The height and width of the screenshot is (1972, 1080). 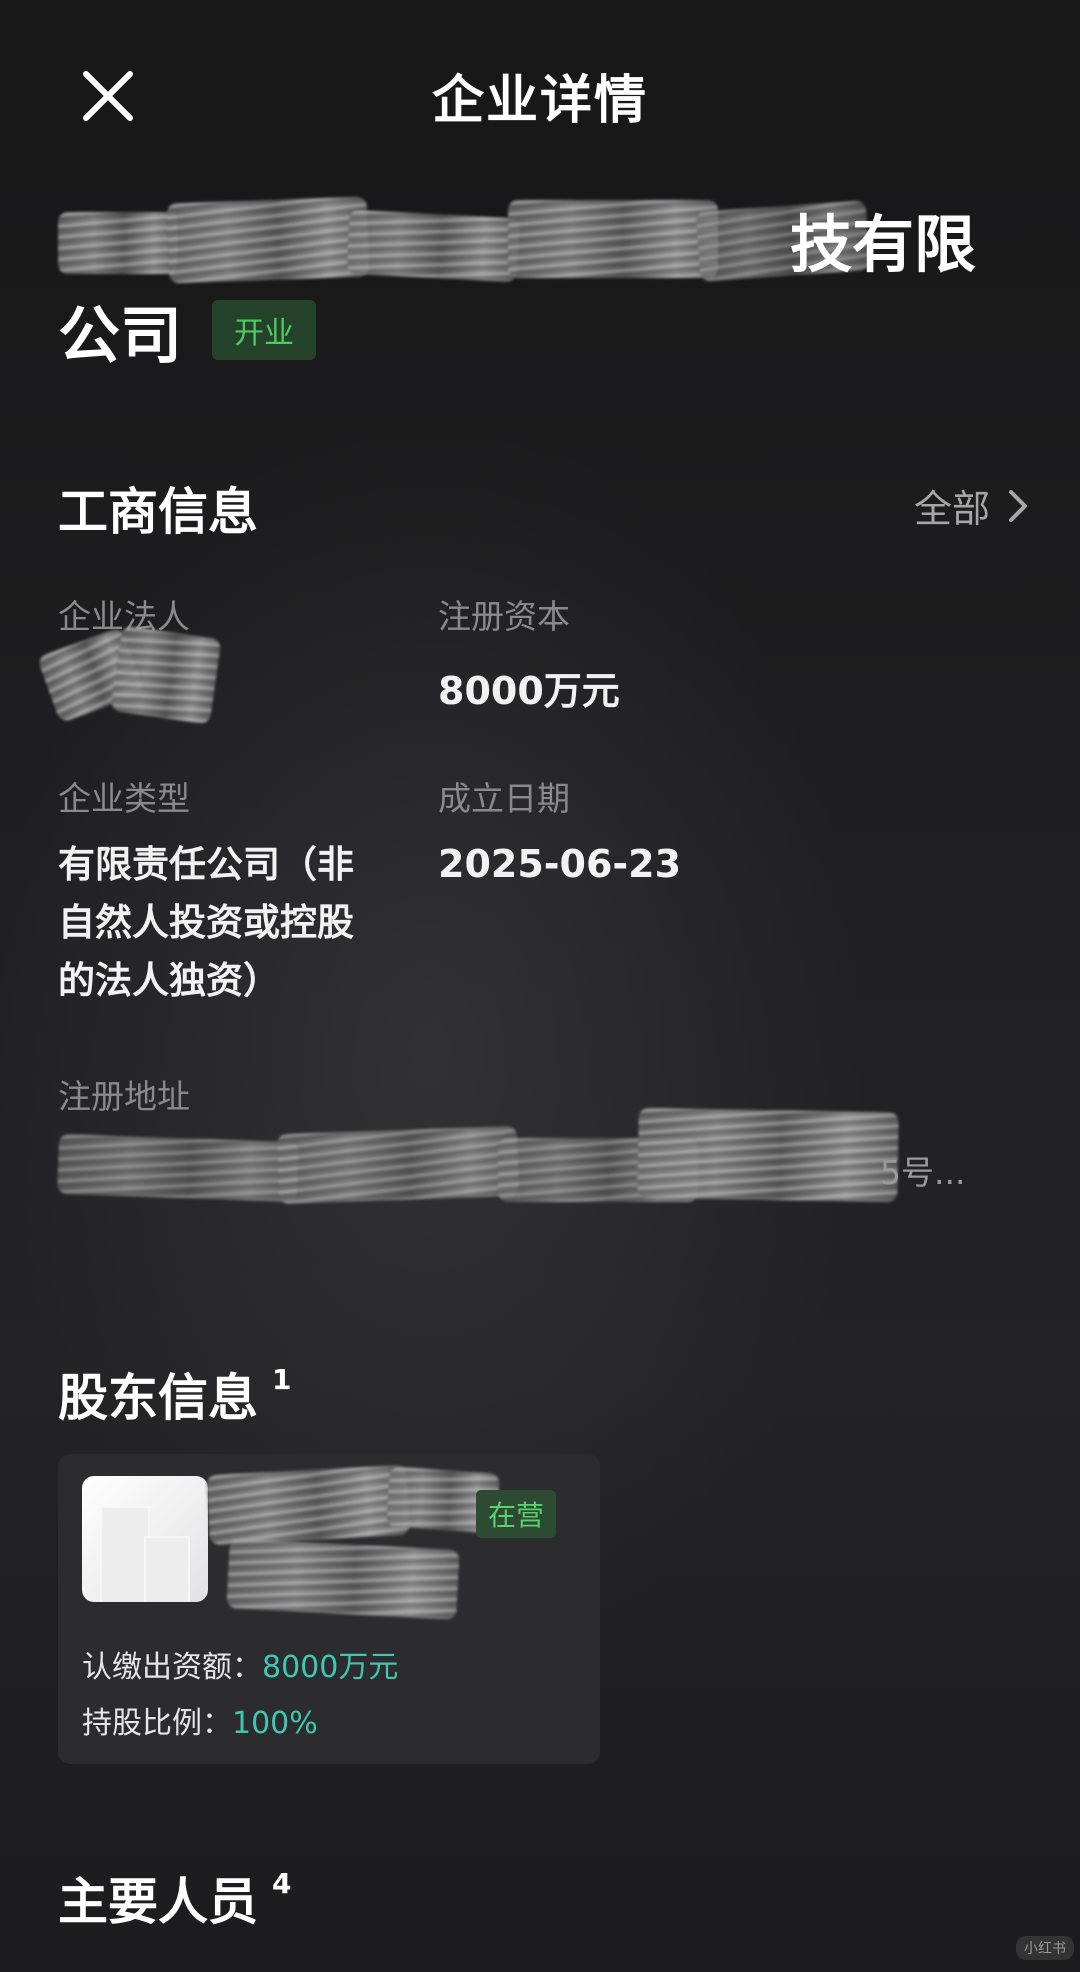 What do you see at coordinates (883, 244) in the screenshot?
I see `company-name-tail: 技有限` at bounding box center [883, 244].